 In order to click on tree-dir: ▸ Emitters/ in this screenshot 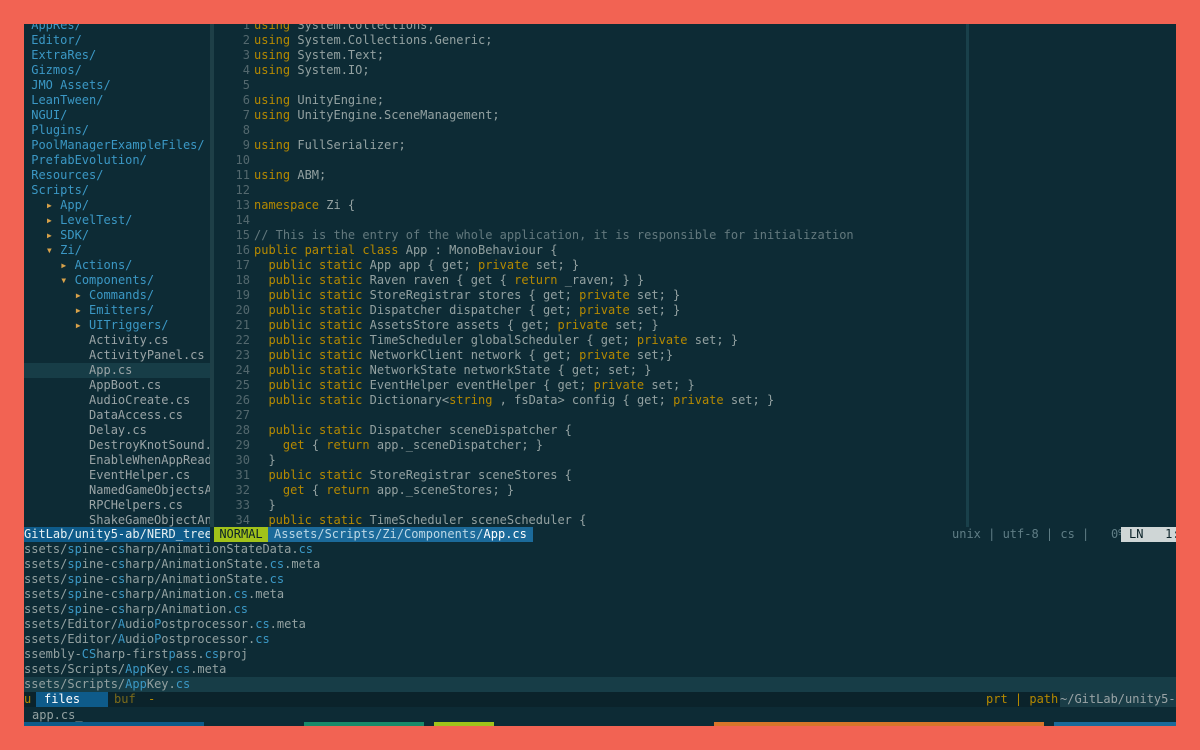, I will do `click(117, 310)`.